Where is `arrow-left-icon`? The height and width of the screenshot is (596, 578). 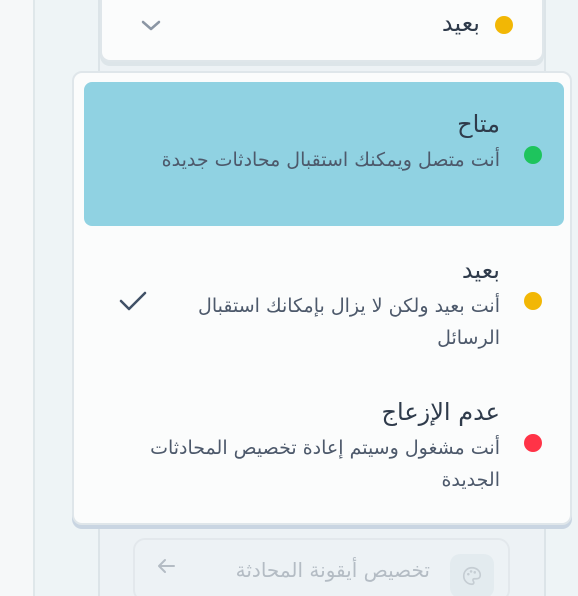 arrow-left-icon is located at coordinates (166, 566).